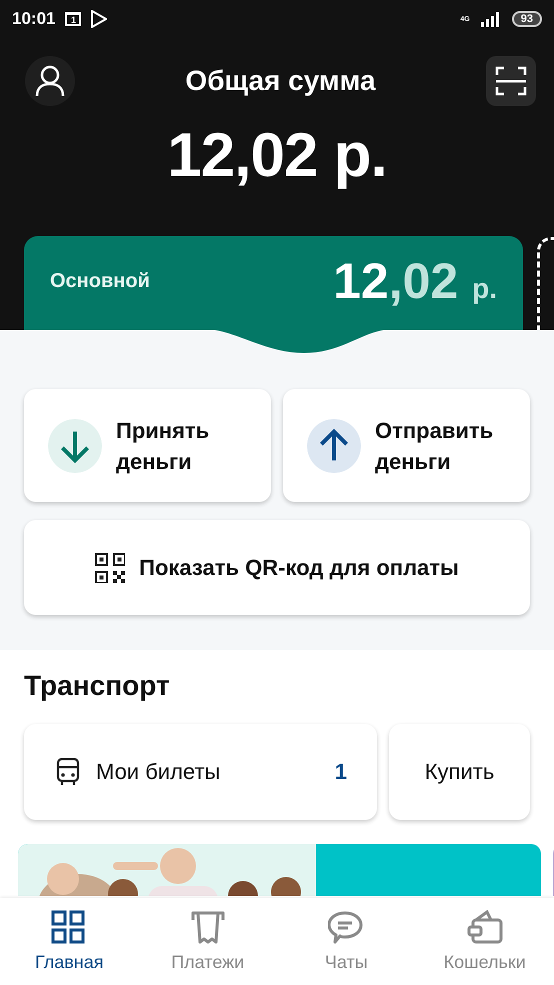 This screenshot has height=985, width=554. What do you see at coordinates (100, 281) in the screenshot?
I see `wallet-name: Основной` at bounding box center [100, 281].